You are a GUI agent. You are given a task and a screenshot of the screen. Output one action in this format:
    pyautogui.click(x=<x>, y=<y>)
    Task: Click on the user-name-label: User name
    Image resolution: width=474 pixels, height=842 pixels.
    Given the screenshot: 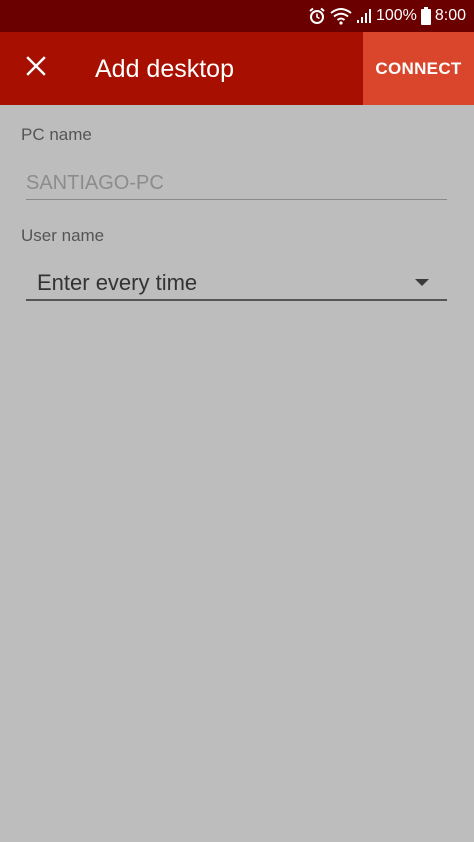 What is the action you would take?
    pyautogui.click(x=63, y=235)
    